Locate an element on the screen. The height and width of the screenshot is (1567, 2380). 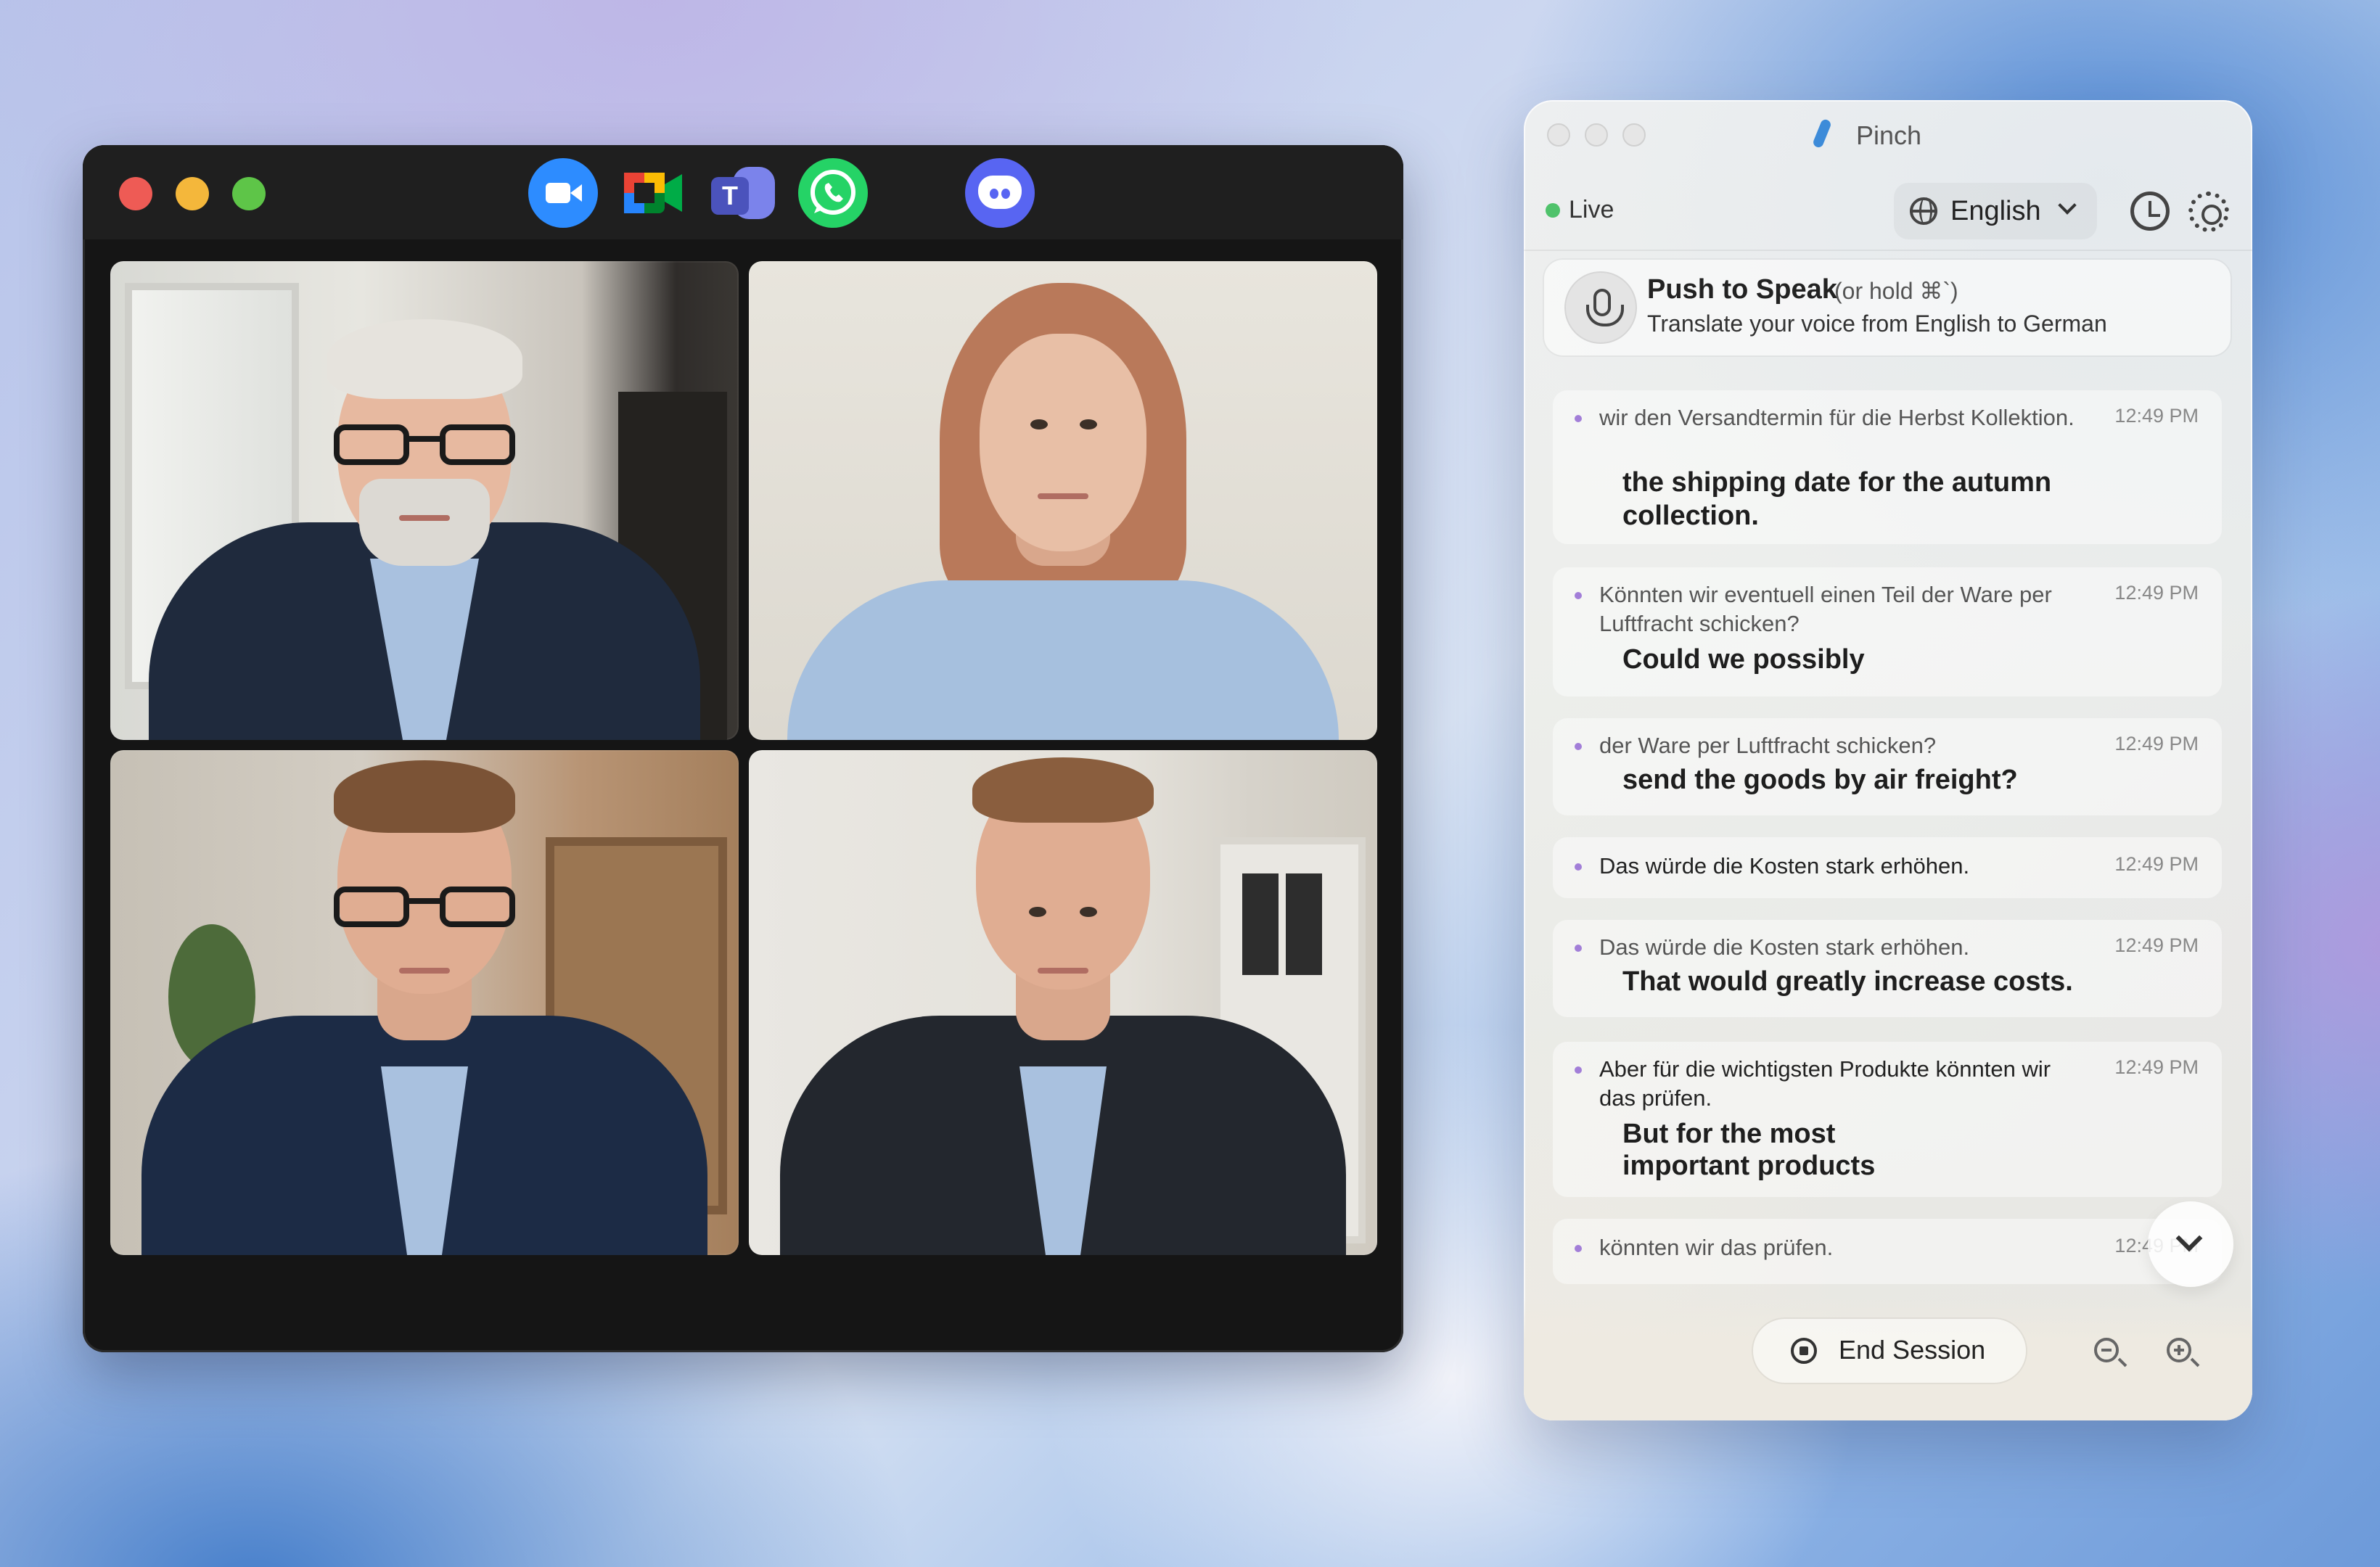
translation-text: That would greatly increase costs. is located at coordinates (1847, 981).